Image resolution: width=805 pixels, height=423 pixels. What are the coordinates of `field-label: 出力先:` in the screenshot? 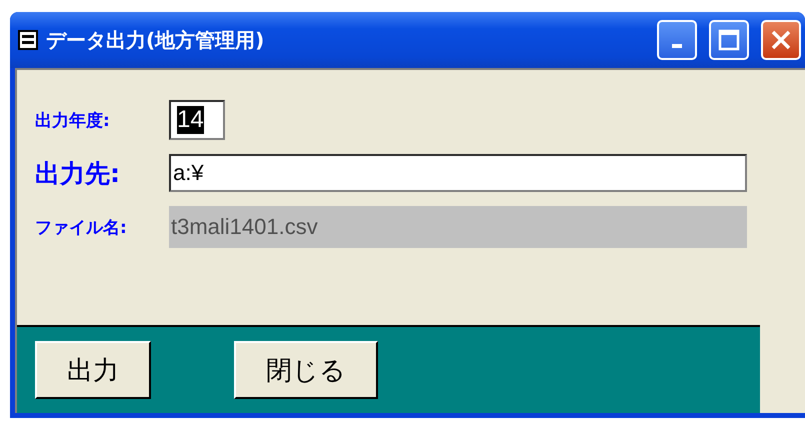 It's located at (78, 174).